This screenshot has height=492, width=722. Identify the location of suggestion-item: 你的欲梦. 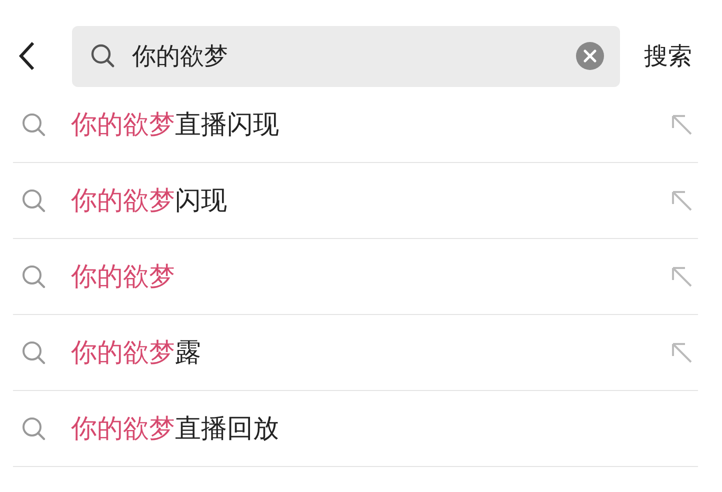
(355, 277).